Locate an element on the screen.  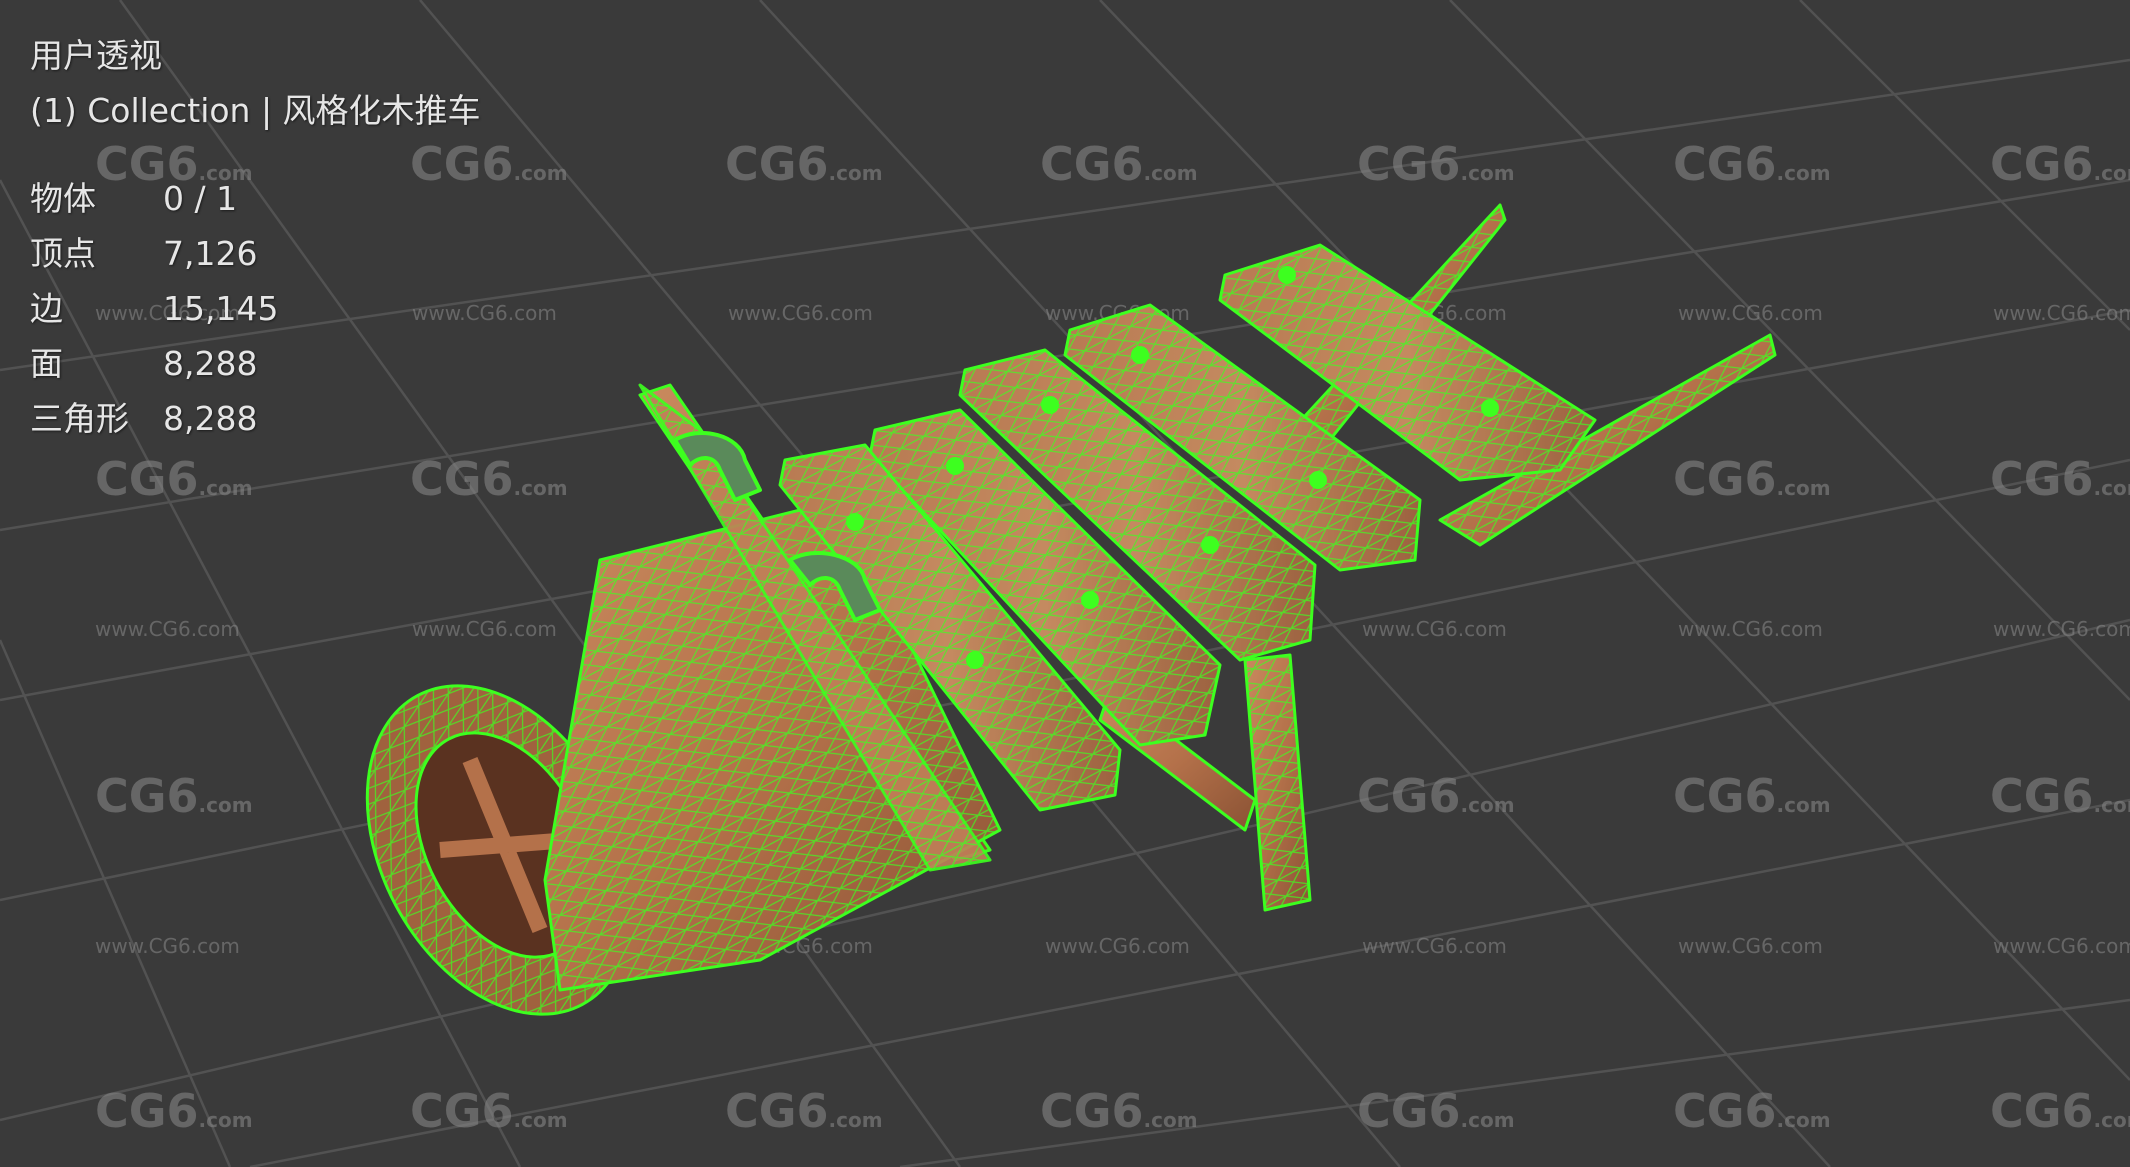
stat-value: 15,145 is located at coordinates (221, 308).